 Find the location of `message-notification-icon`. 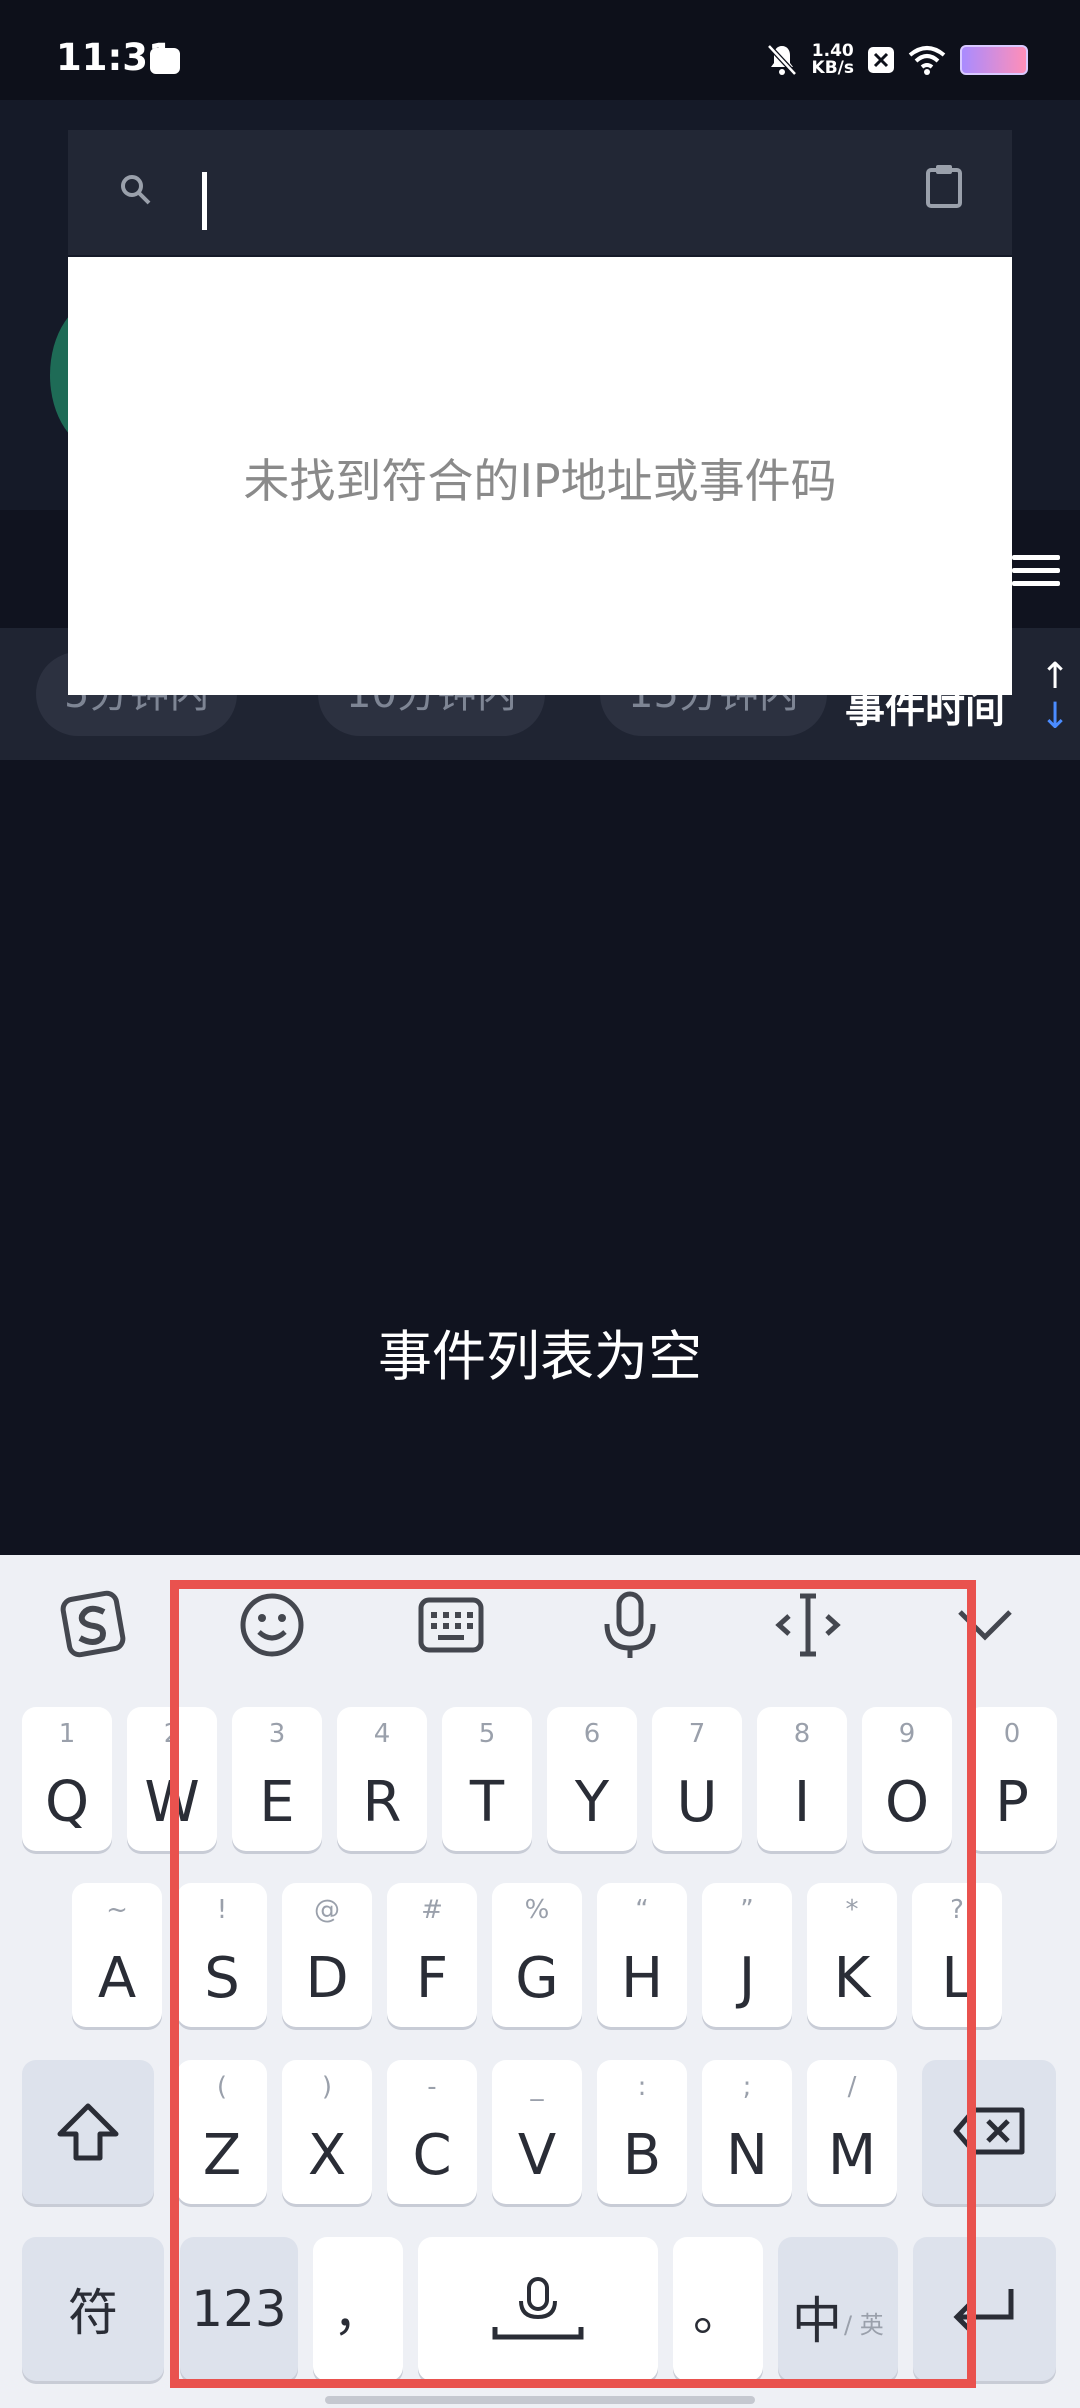

message-notification-icon is located at coordinates (165, 61).